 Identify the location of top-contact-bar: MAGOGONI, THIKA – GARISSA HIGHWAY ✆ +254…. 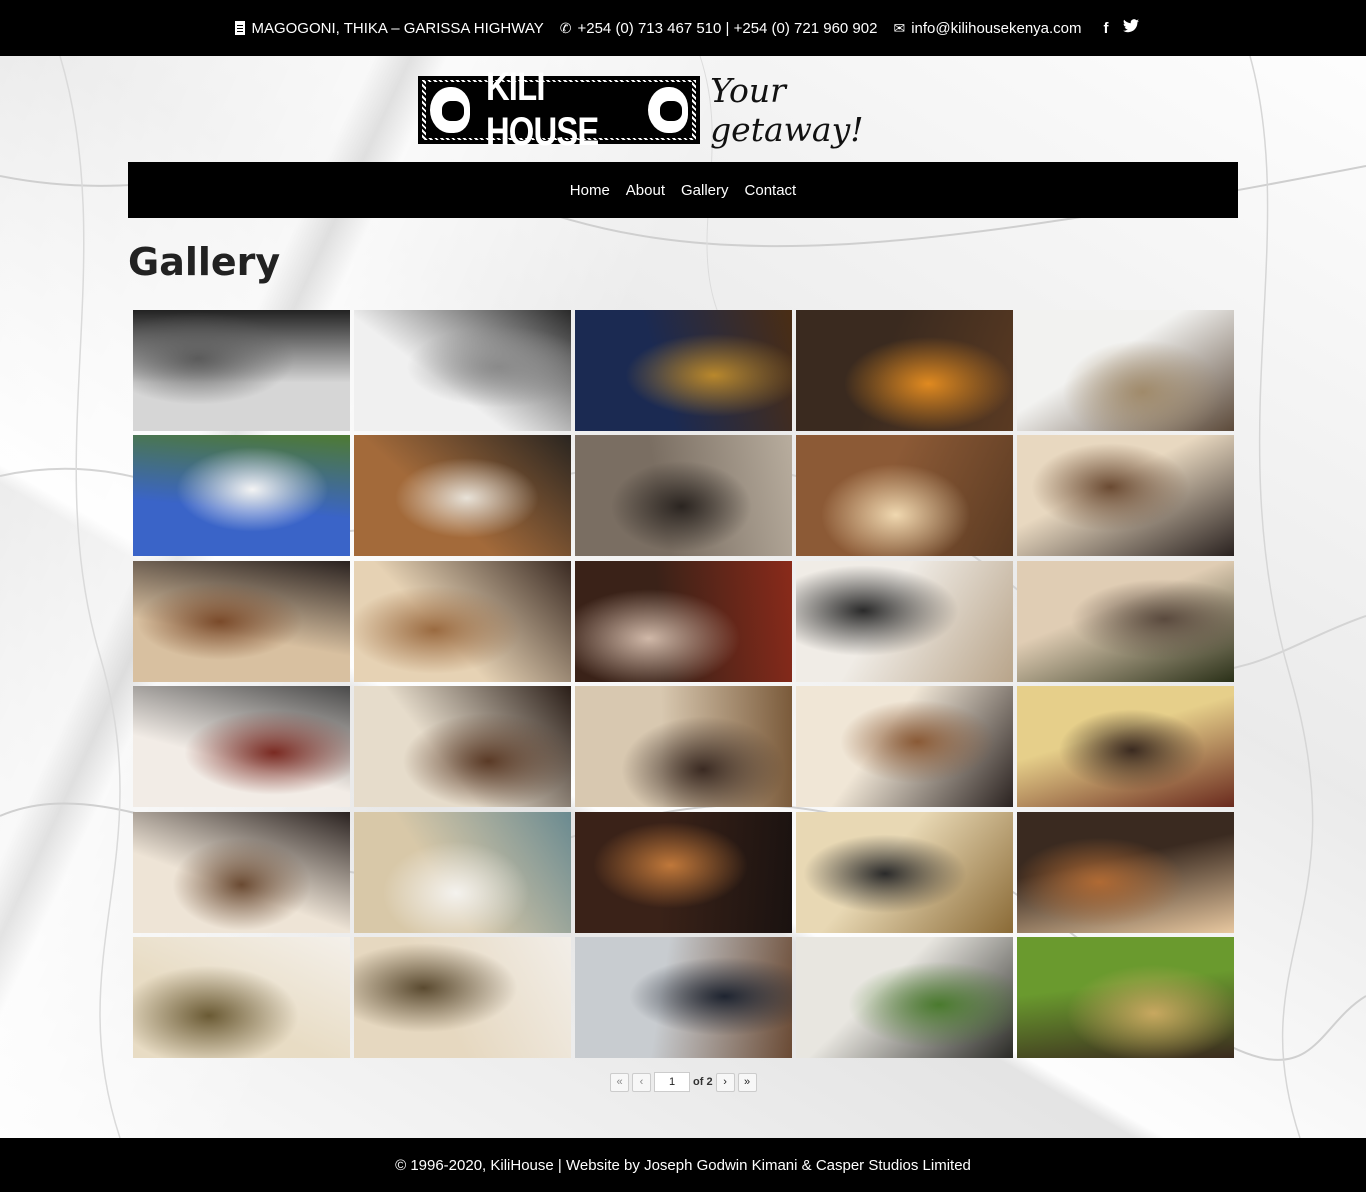
(683, 28).